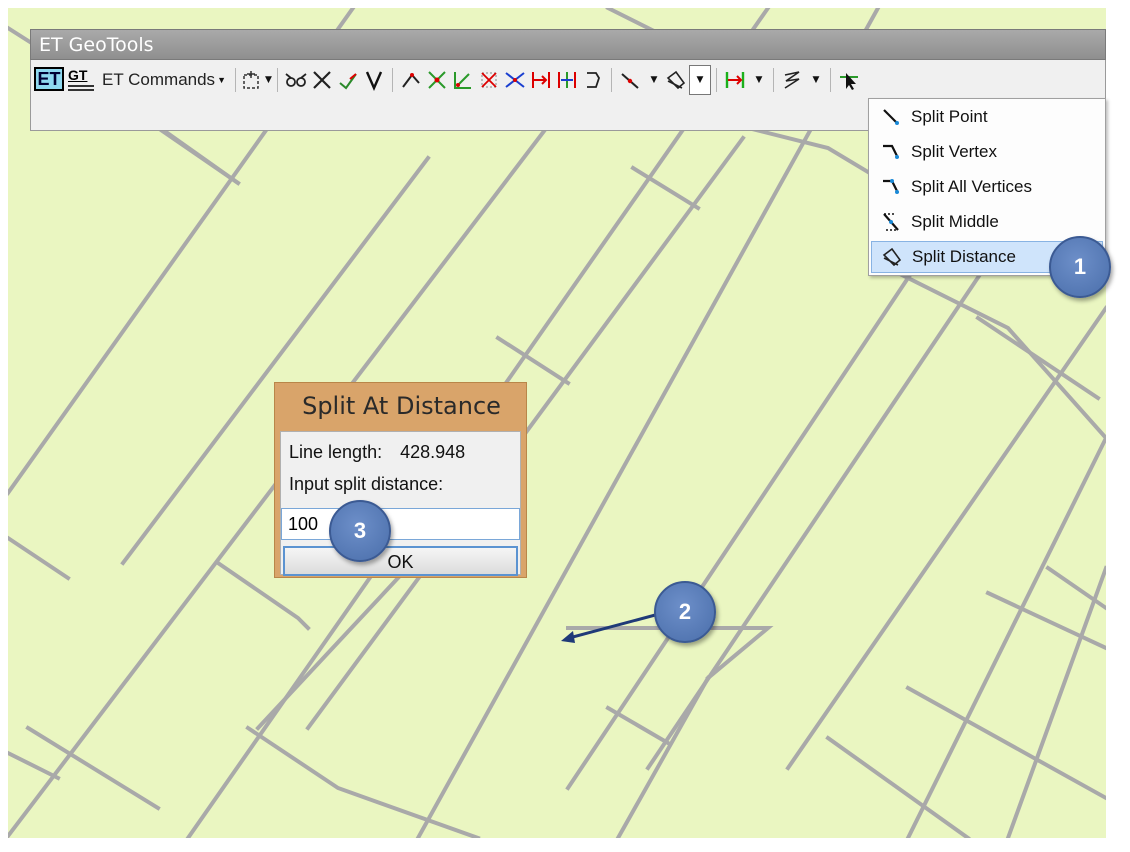 This screenshot has width=1130, height=852. I want to click on split-cross-icon, so click(489, 80).